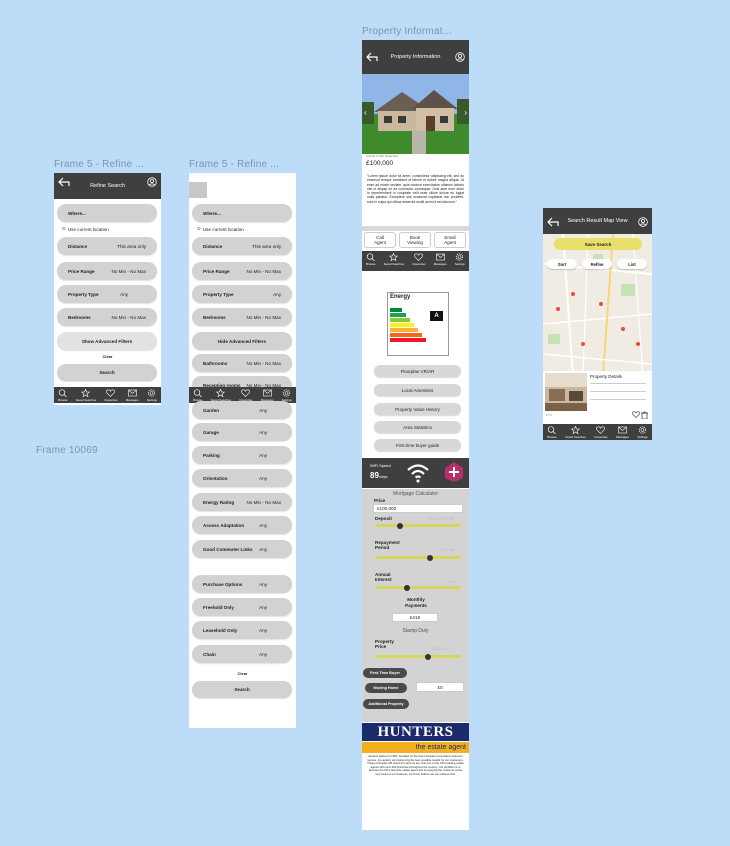 Image resolution: width=730 pixels, height=846 pixels. Describe the element at coordinates (263, 410) in the screenshot. I see `filter-value: Any` at that location.